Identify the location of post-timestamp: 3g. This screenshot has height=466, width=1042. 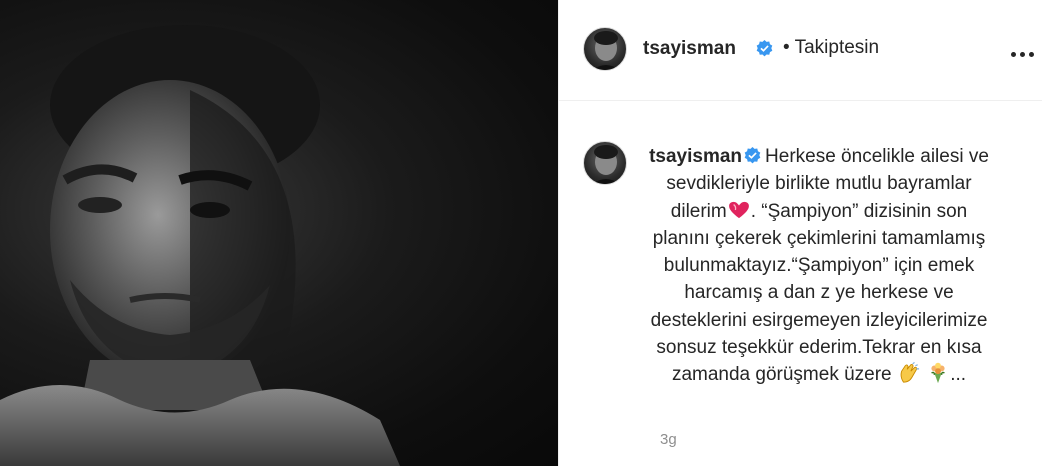
(668, 439).